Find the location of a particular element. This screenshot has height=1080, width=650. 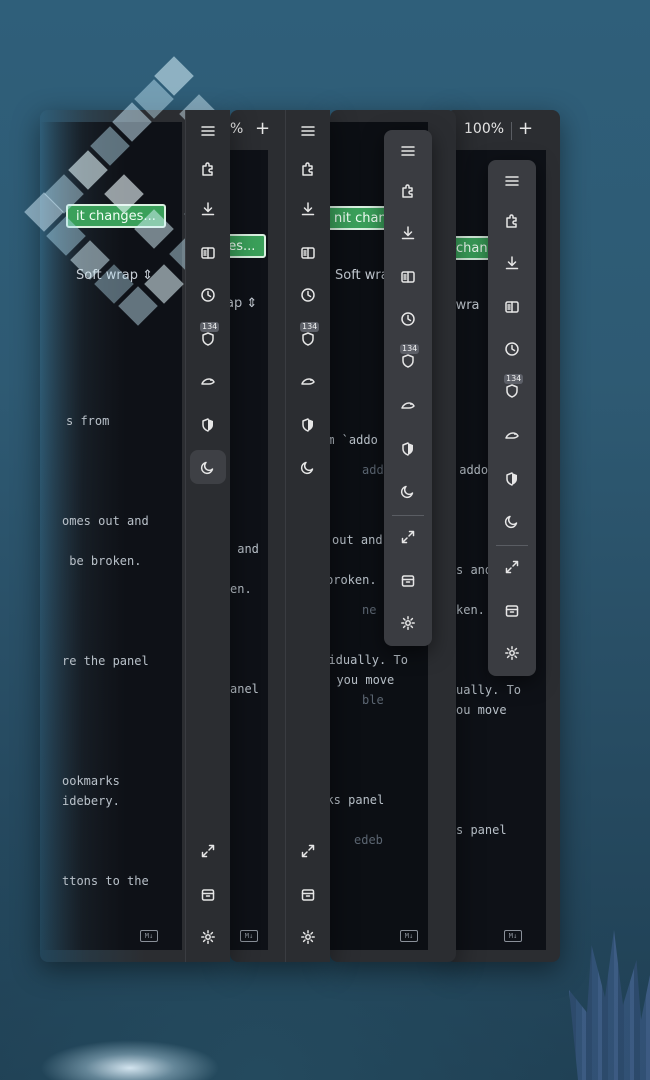

code-line: ividually. To is located at coordinates (369, 660).